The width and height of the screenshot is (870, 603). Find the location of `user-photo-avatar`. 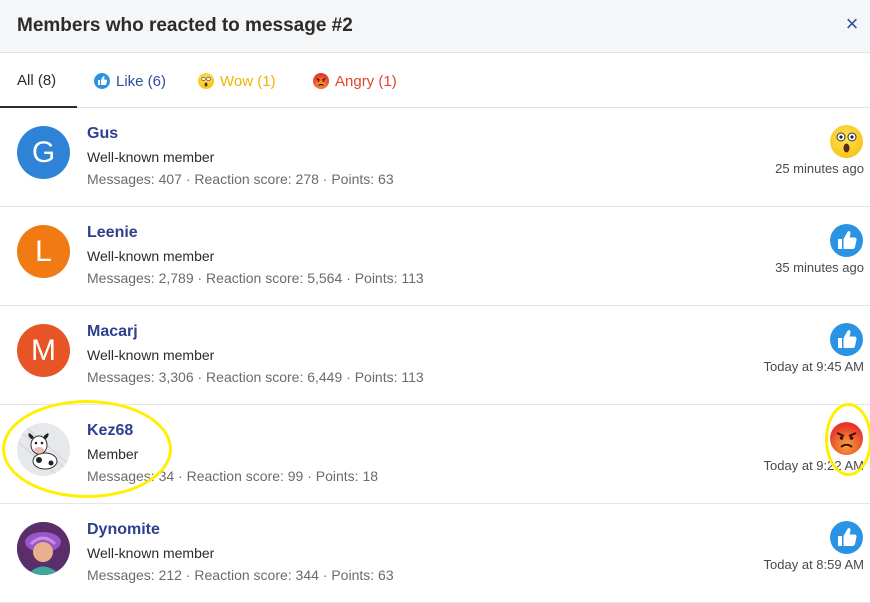

user-photo-avatar is located at coordinates (43, 548).